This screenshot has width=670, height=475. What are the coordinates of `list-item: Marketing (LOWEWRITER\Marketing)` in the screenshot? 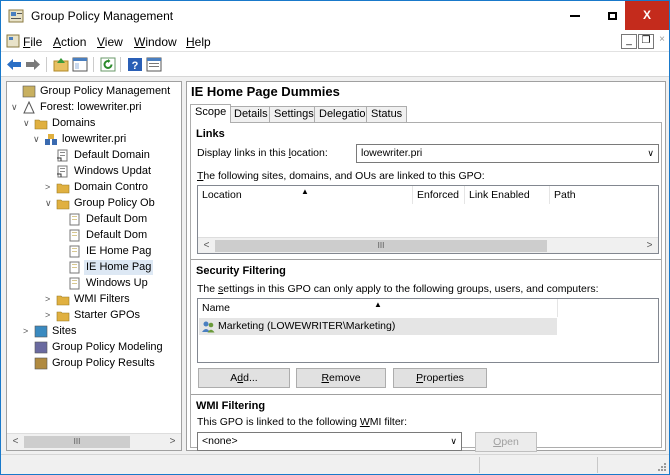 It's located at (378, 326).